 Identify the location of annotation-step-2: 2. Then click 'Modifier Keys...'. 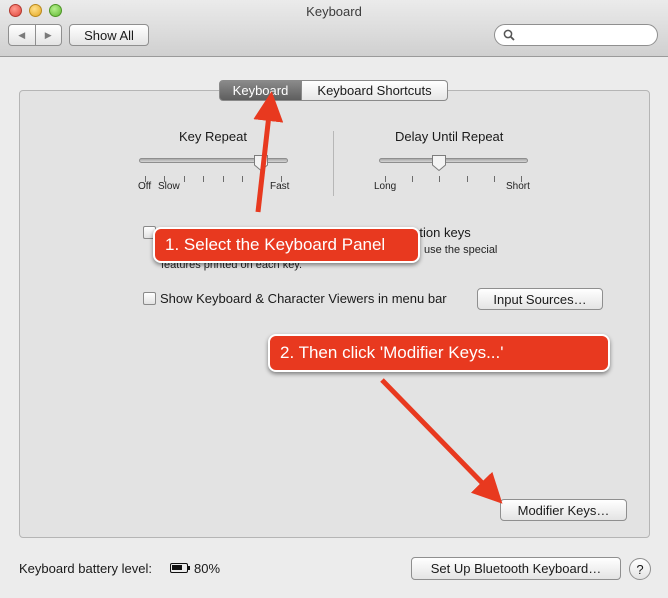
(439, 353).